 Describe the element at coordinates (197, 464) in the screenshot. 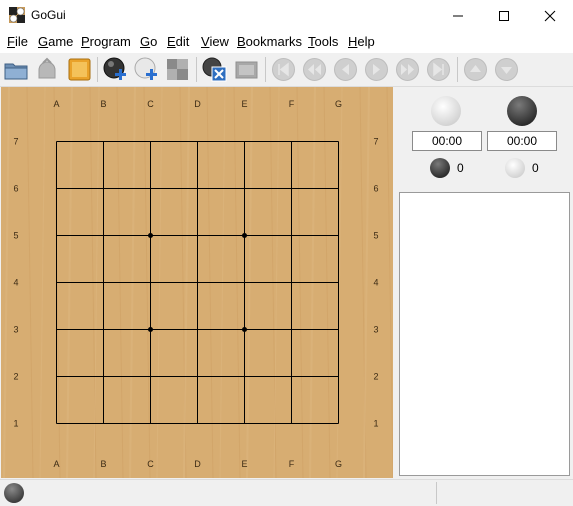

I see `column-label-bottom: D` at that location.